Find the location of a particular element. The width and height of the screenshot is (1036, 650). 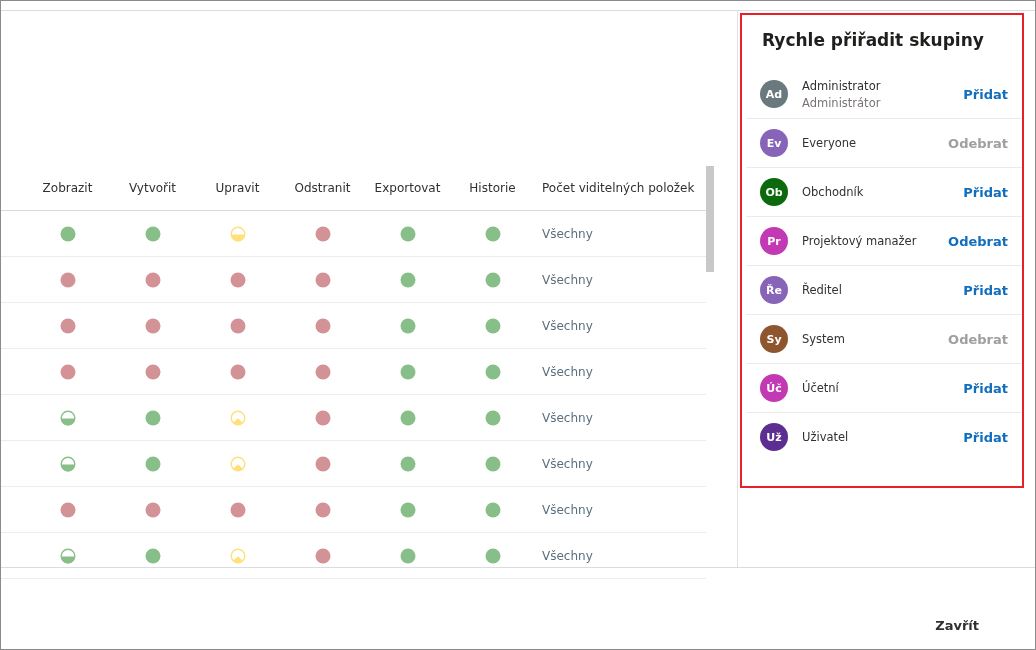

column-header: Historie is located at coordinates (492, 188).